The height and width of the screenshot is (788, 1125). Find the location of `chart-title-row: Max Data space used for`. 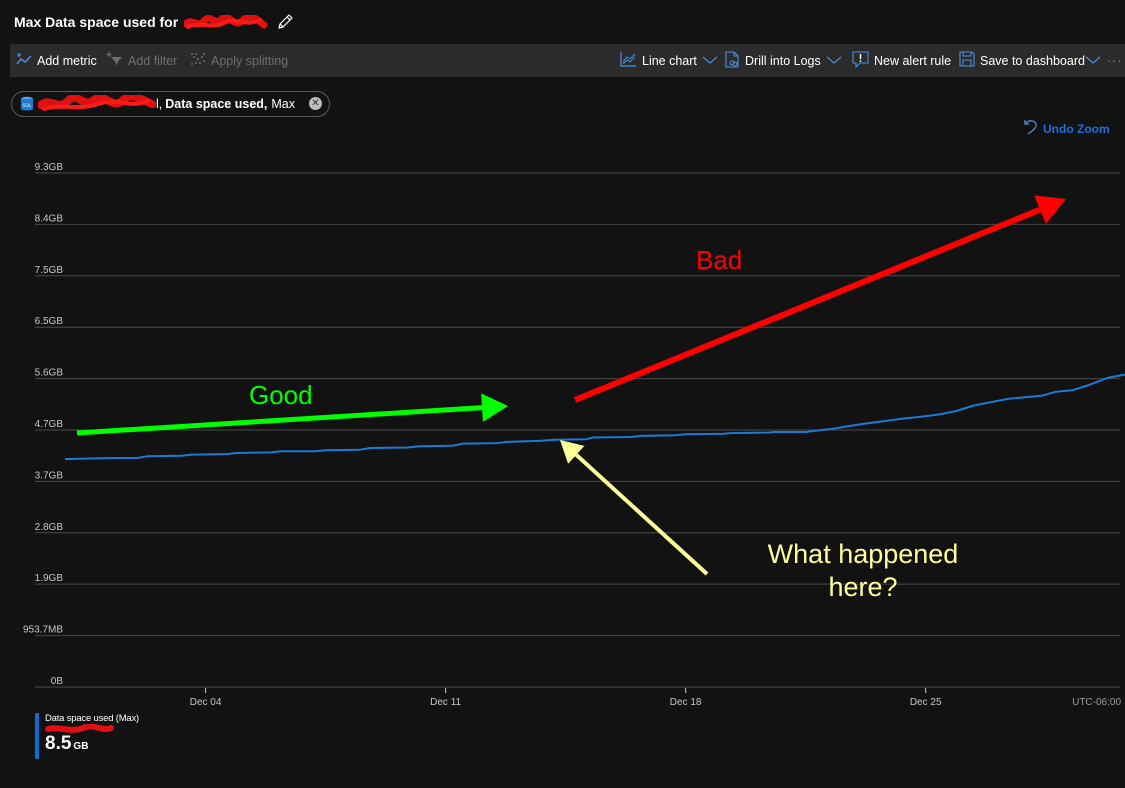

chart-title-row: Max Data space used for is located at coordinates (154, 22).